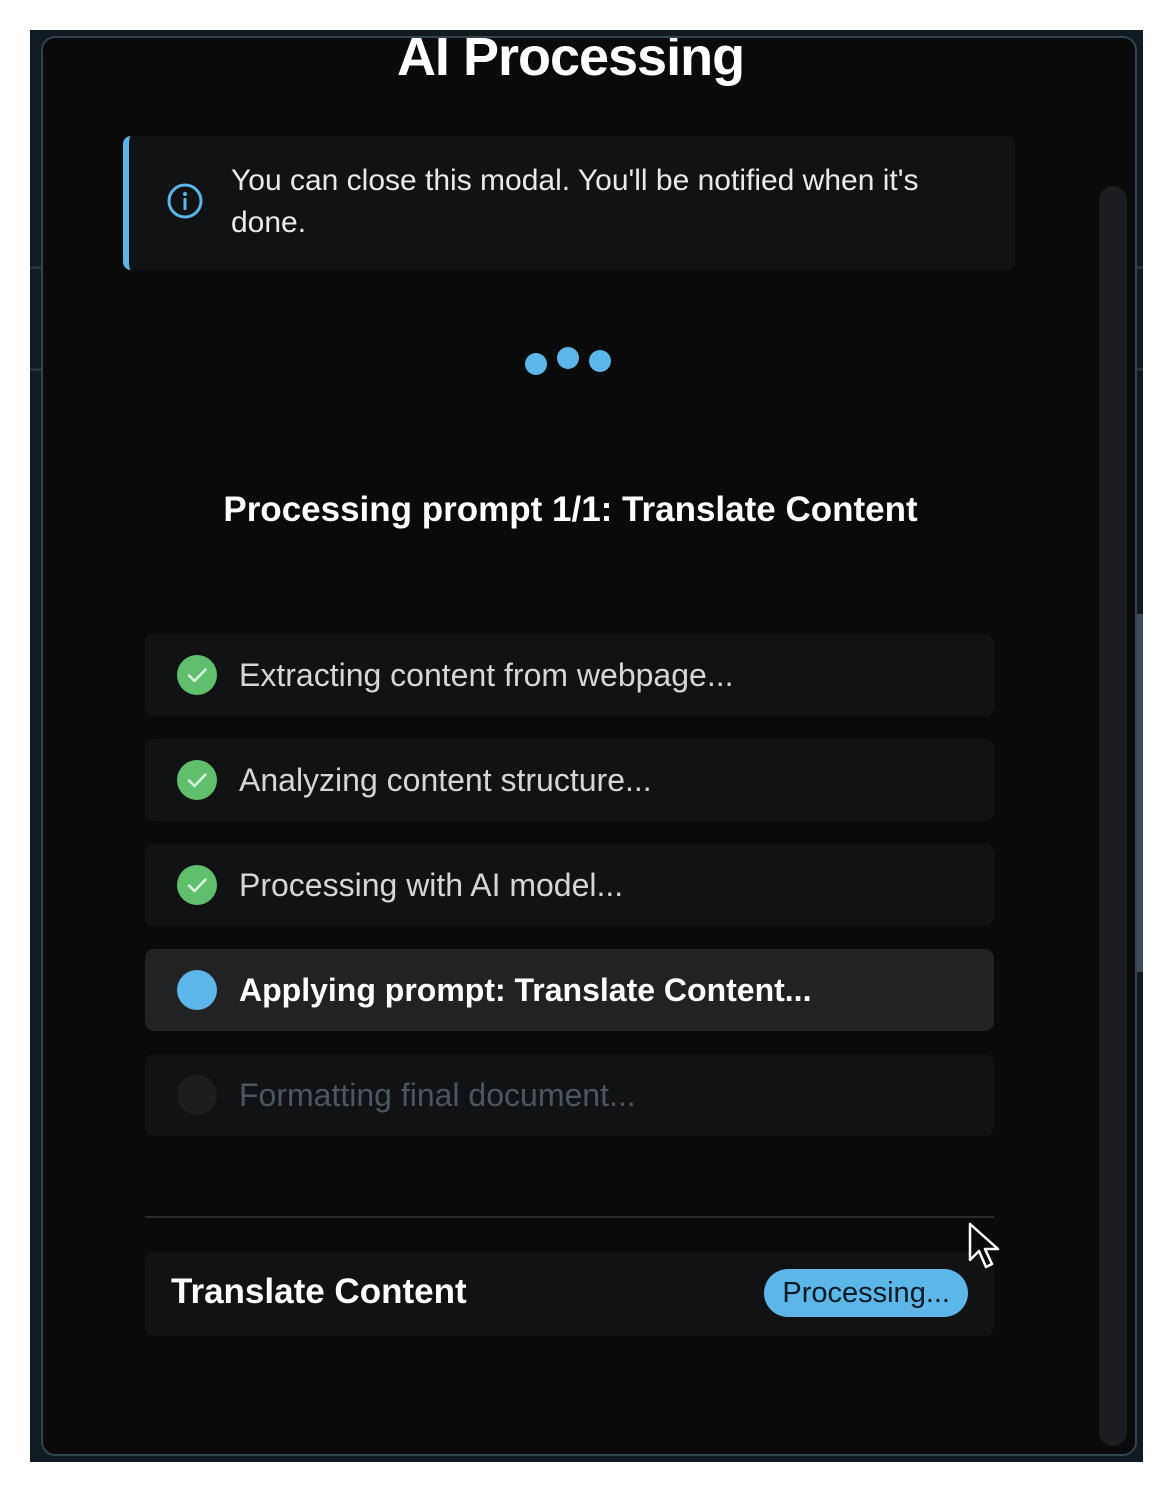 Image resolution: width=1173 pixels, height=1492 pixels. Describe the element at coordinates (984, 1245) in the screenshot. I see `mouse-cursor-icon` at that location.